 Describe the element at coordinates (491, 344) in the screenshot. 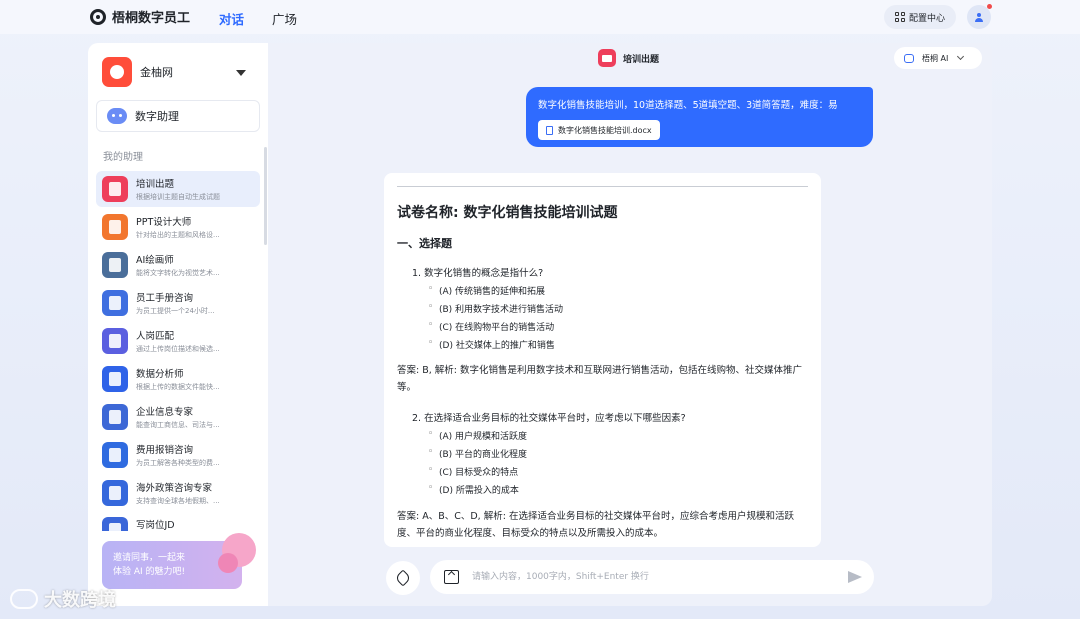

I see `question-1-option-d: (D) 社交媒体上的推广和销售` at that location.